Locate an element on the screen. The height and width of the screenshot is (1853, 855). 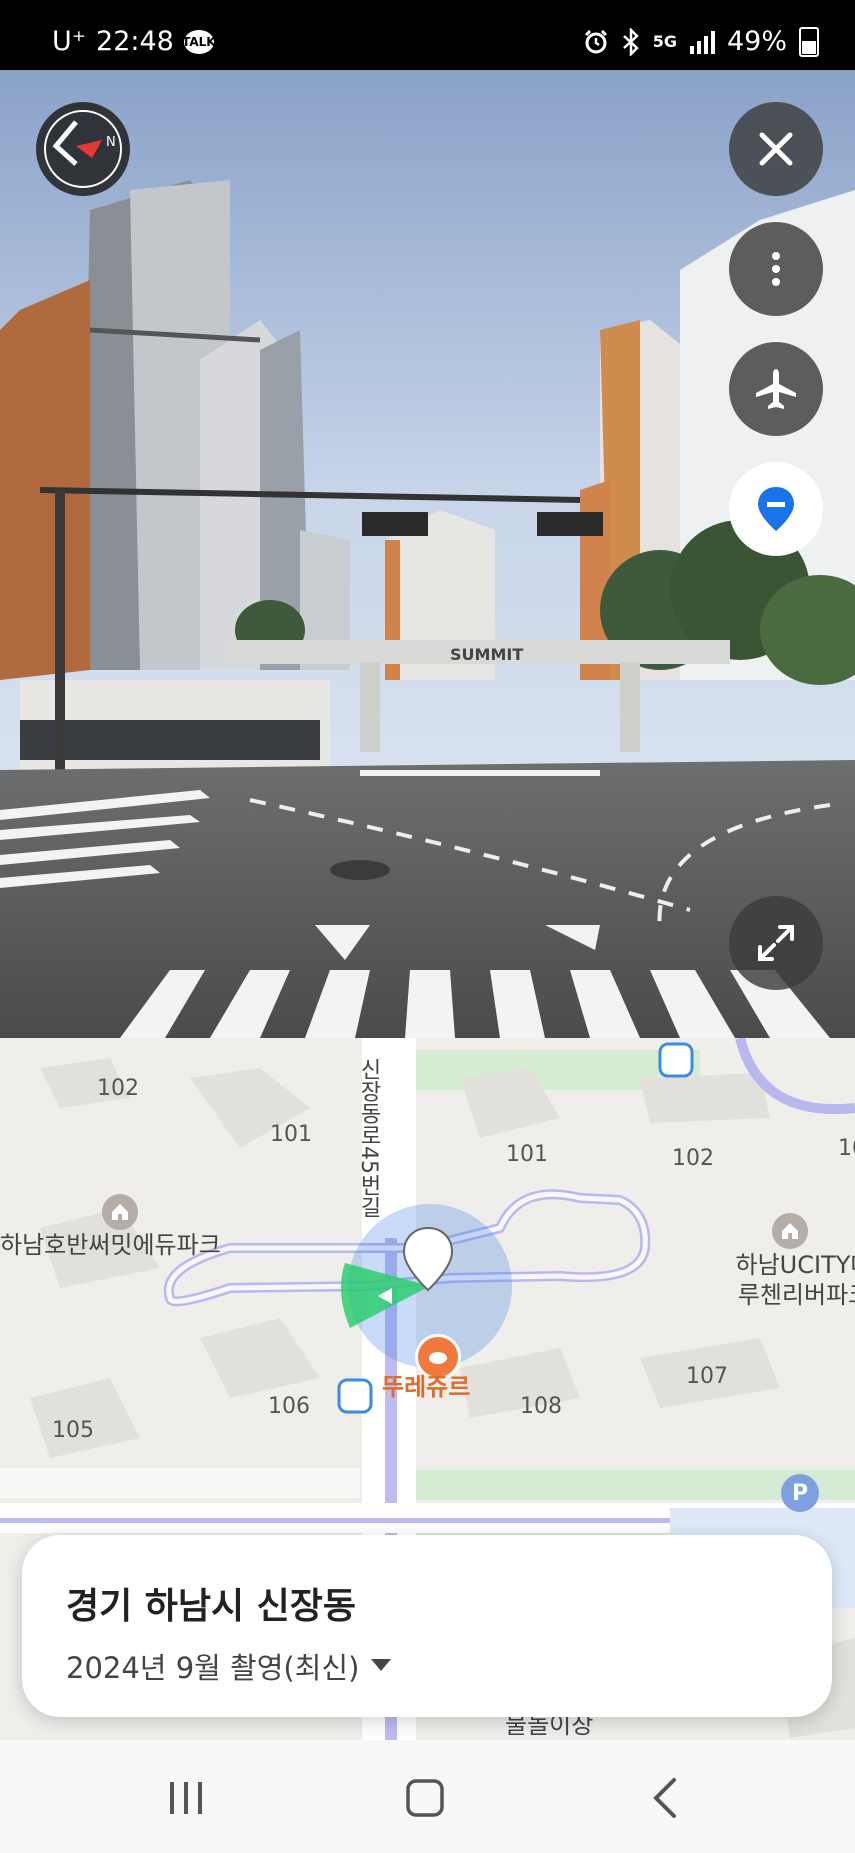
more-vertical-icon is located at coordinates (776, 269).